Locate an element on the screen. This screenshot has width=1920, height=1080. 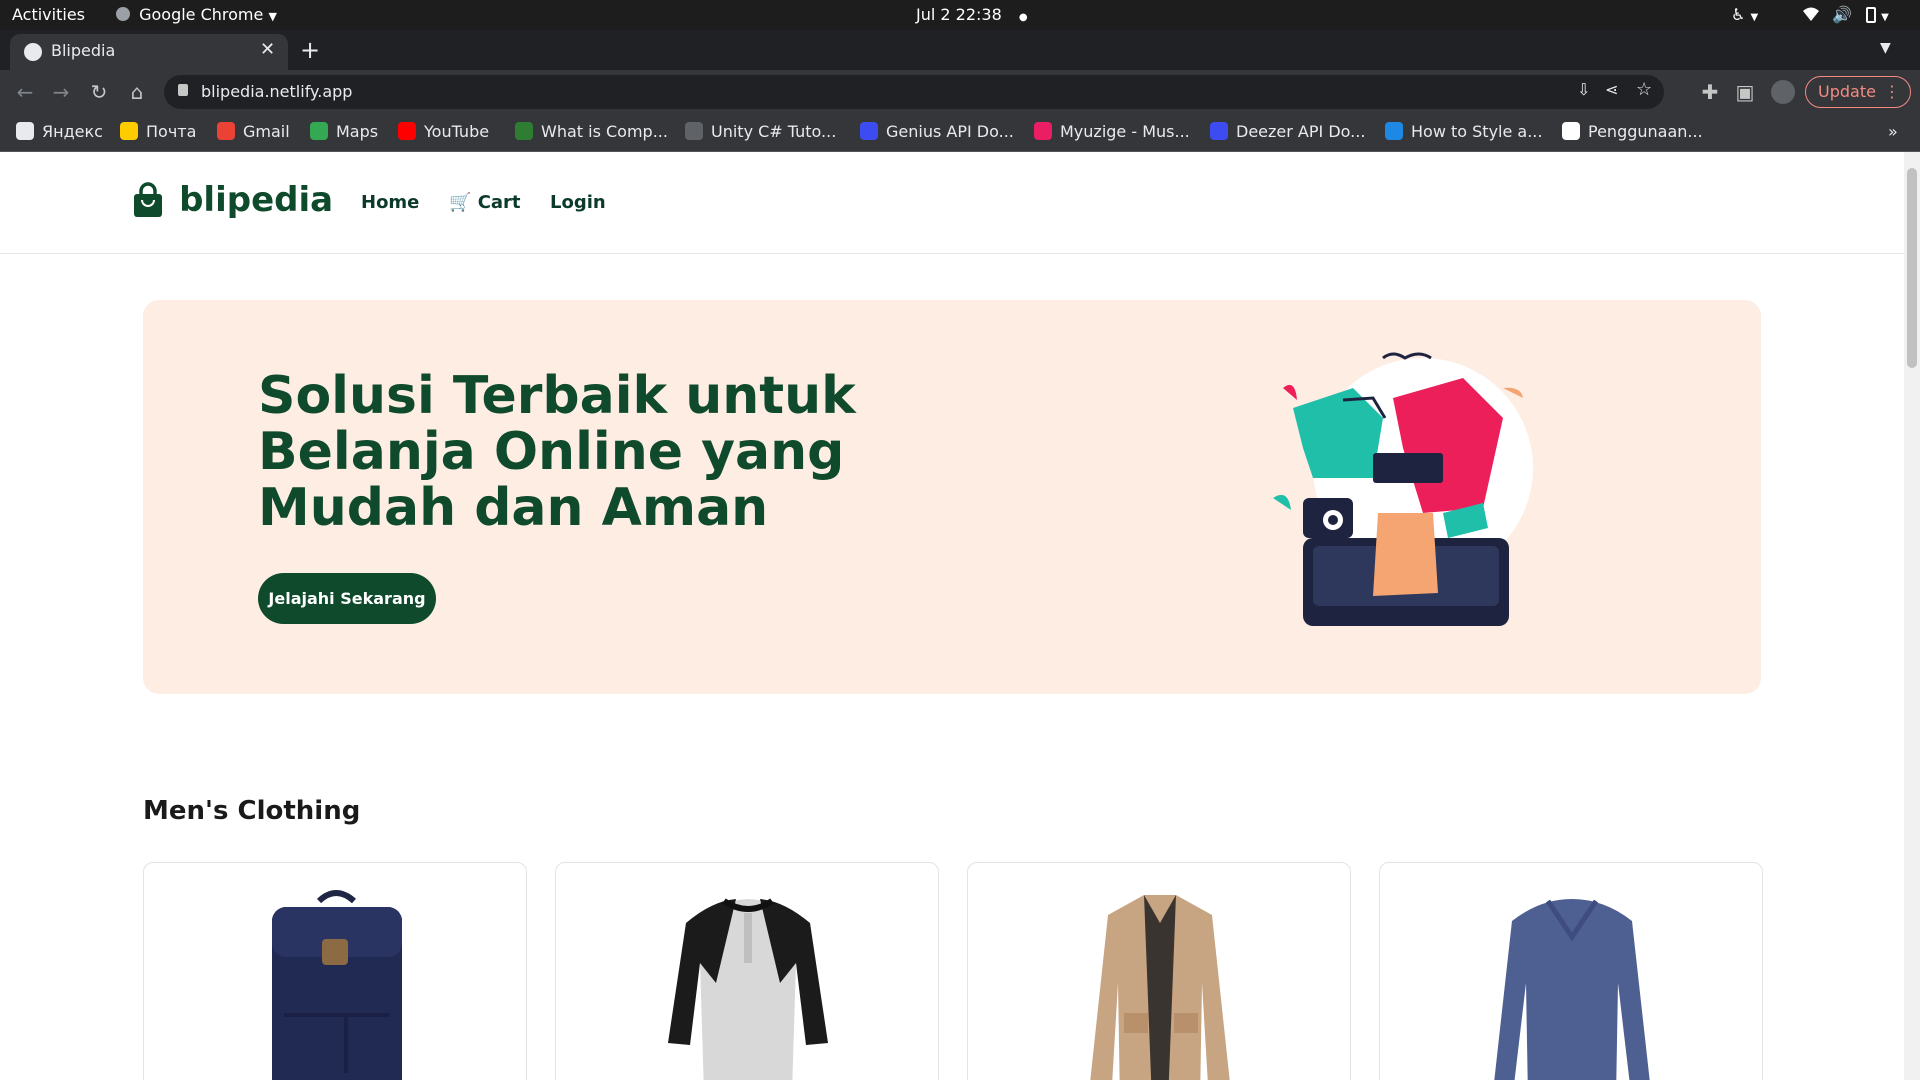
accessibility-icon: ♿ ▼ is located at coordinates (1744, 15).